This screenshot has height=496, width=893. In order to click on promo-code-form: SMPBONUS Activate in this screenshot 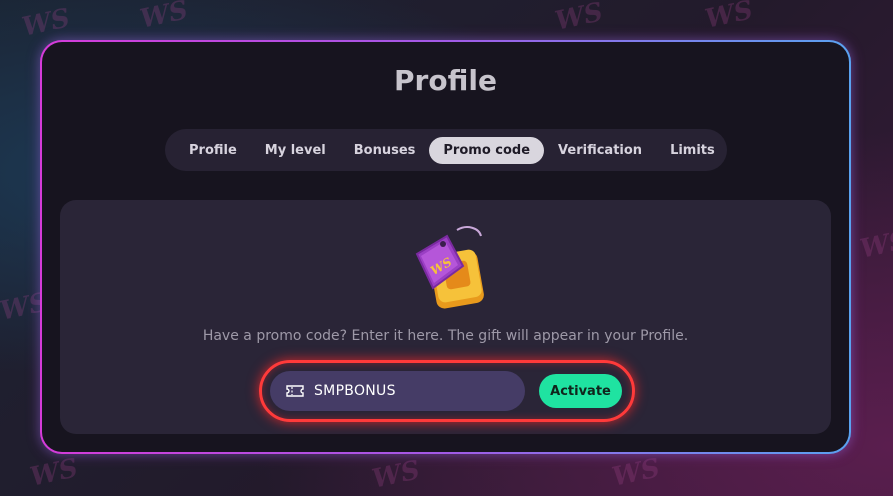, I will do `click(447, 391)`.